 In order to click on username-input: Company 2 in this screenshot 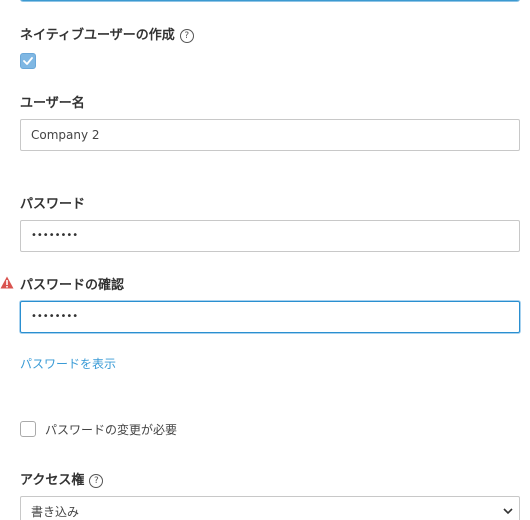, I will do `click(270, 135)`.